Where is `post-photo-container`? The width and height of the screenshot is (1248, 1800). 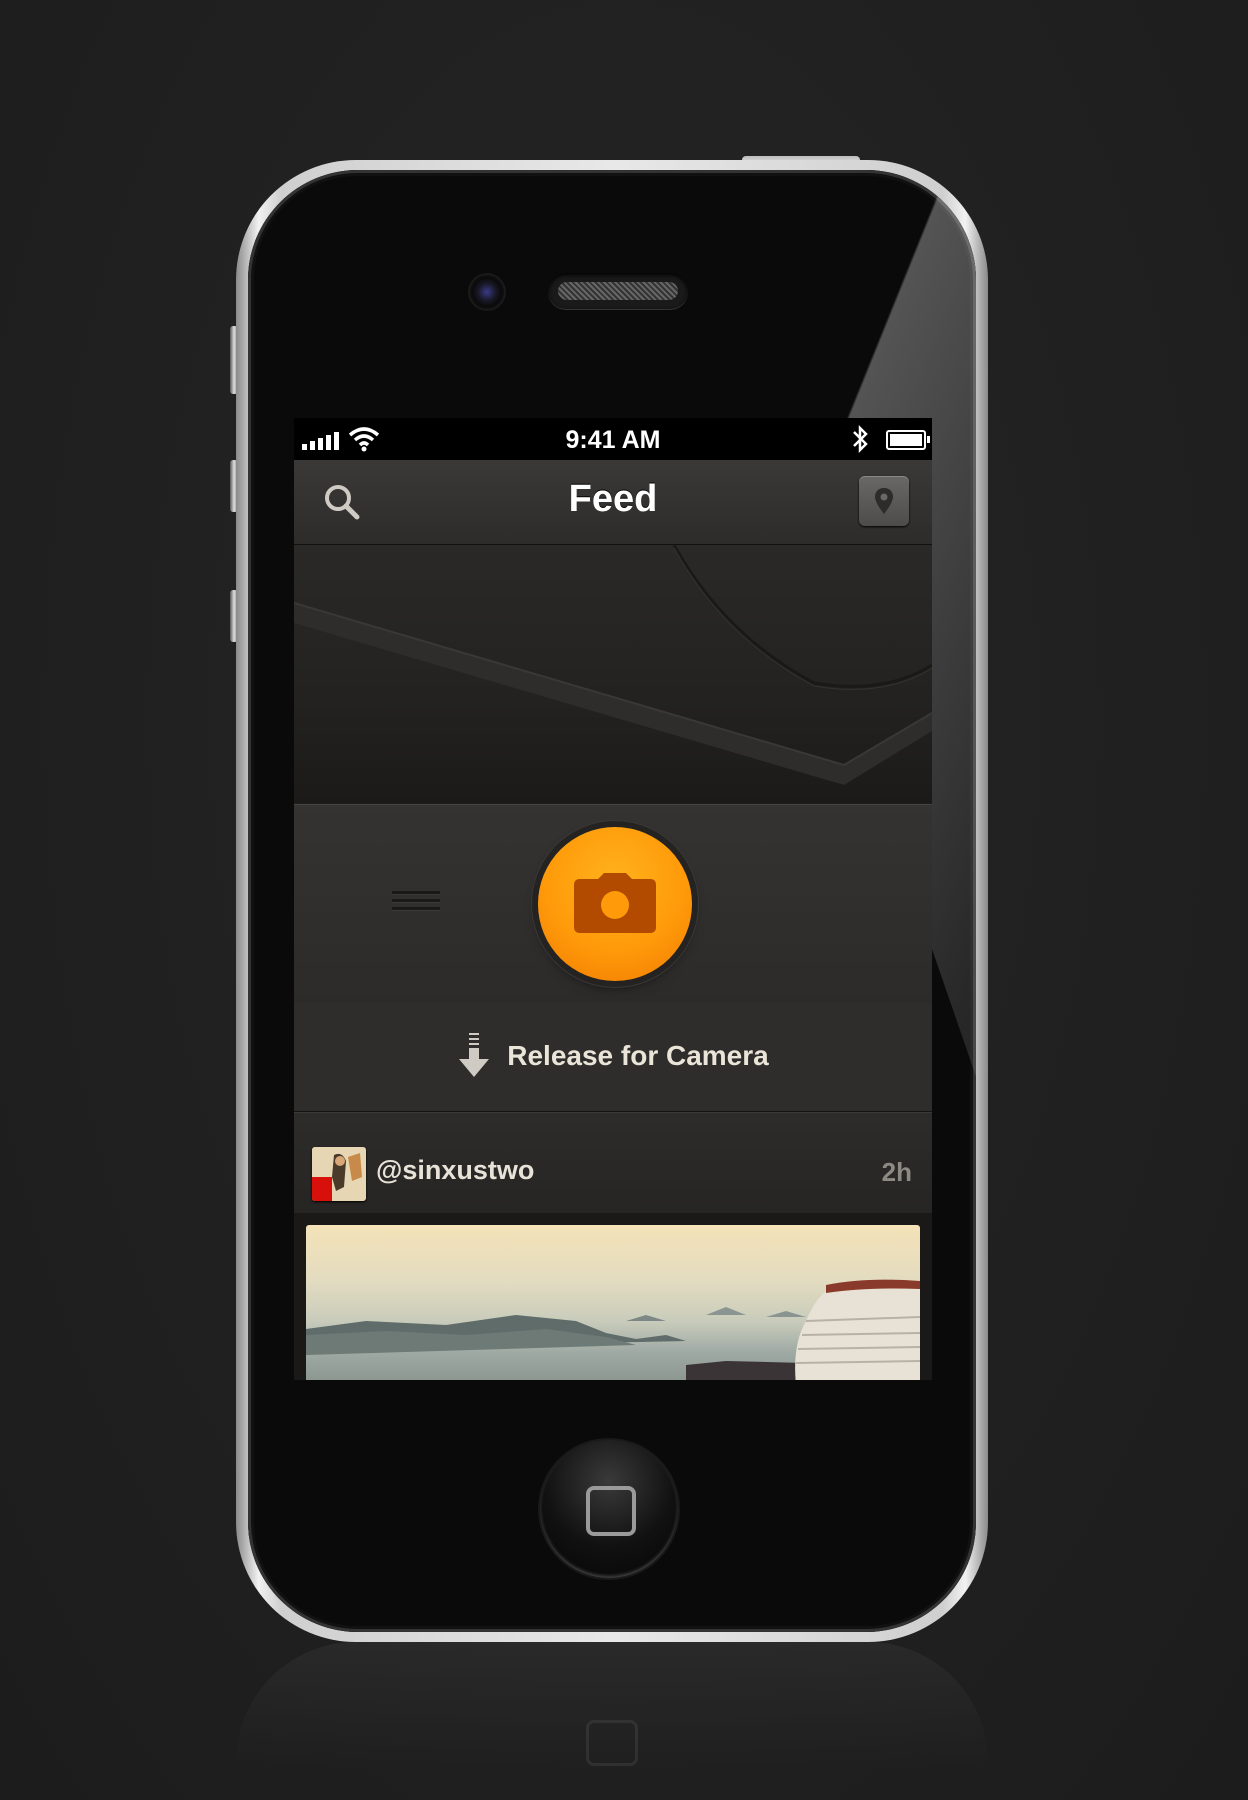 post-photo-container is located at coordinates (613, 1296).